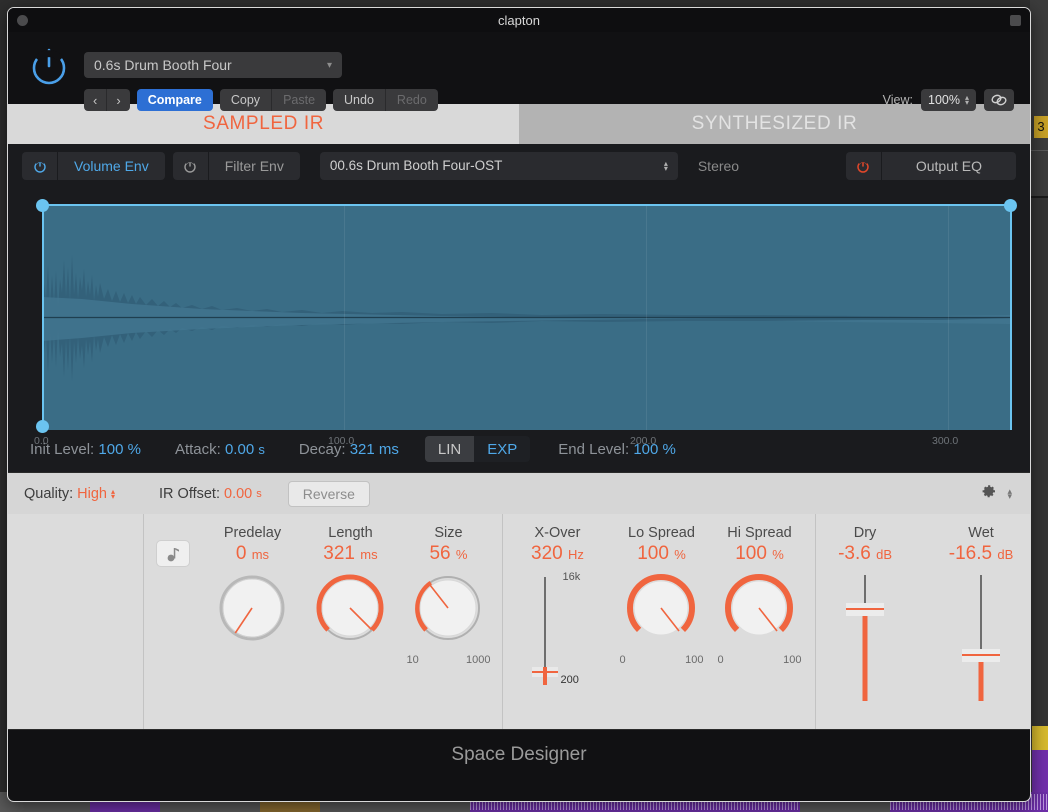 The image size is (1048, 812). I want to click on decay-value: 321 ms, so click(374, 449).